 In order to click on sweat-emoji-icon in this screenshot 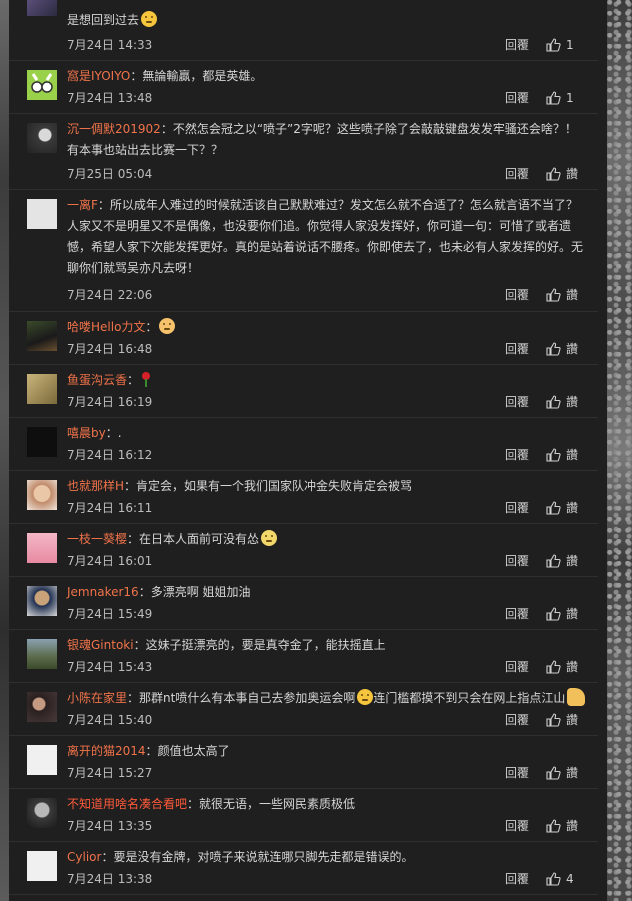, I will do `click(365, 697)`.